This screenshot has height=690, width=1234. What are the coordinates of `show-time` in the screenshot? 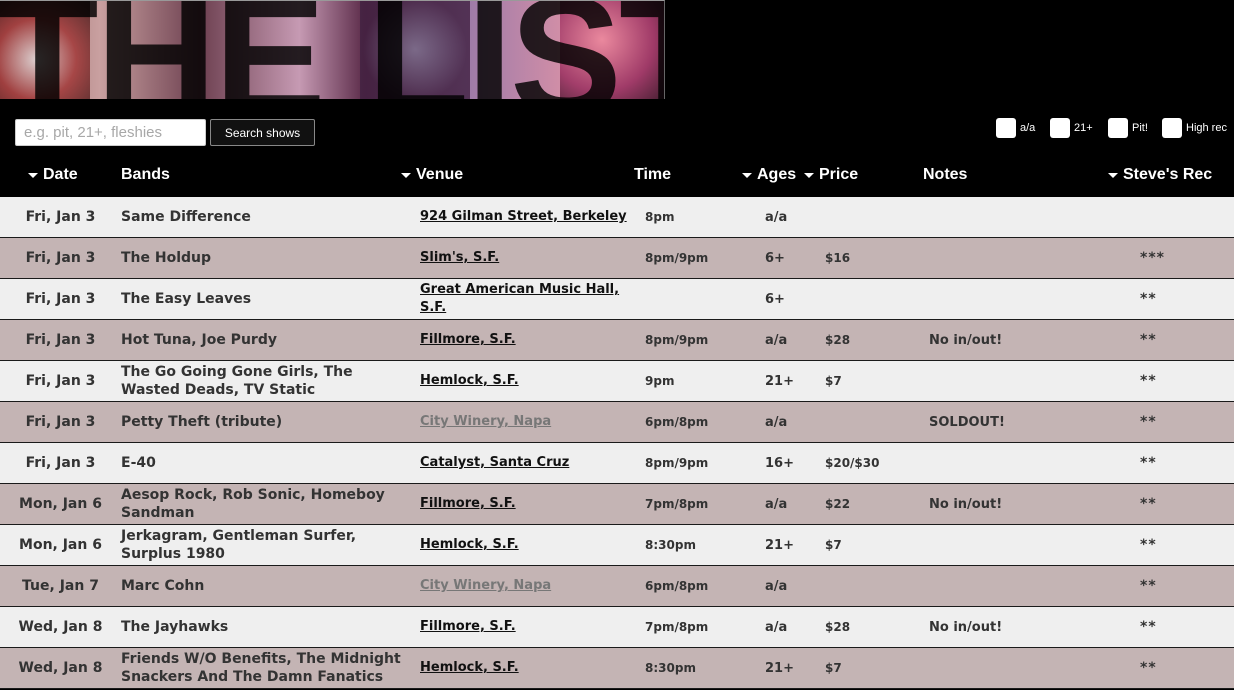 It's located at (700, 299).